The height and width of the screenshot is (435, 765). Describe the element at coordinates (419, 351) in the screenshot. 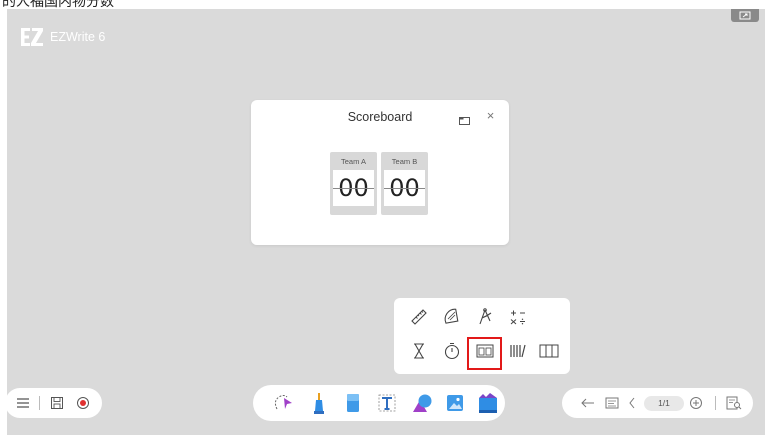

I see `hourglass-icon` at that location.